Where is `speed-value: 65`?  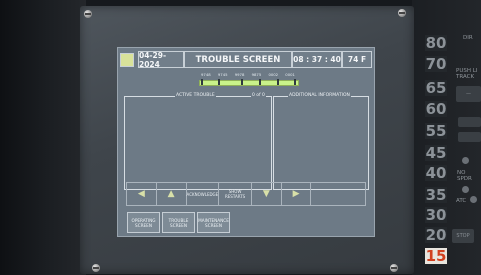 speed-value: 65 is located at coordinates (436, 88).